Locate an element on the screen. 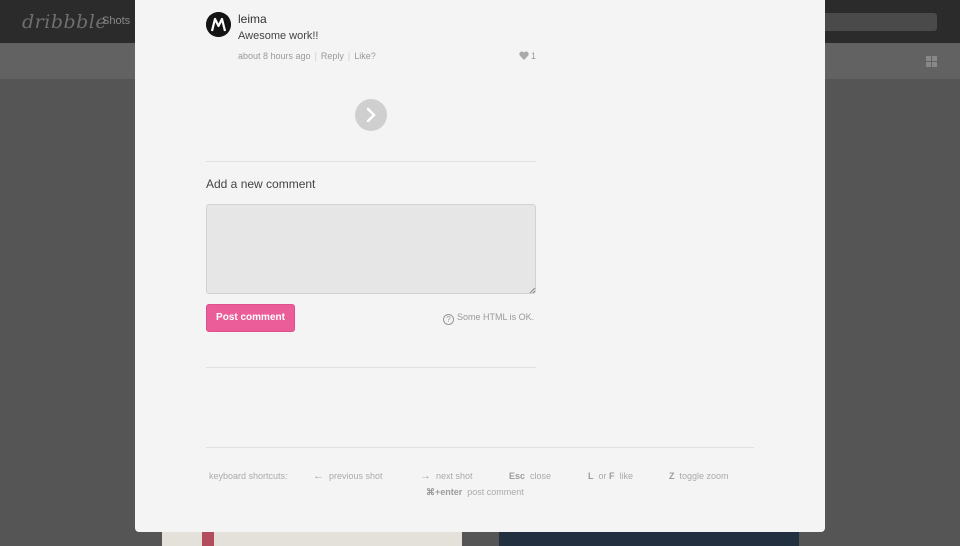 The width and height of the screenshot is (960, 546). post-comment-button: Post comment is located at coordinates (250, 318).